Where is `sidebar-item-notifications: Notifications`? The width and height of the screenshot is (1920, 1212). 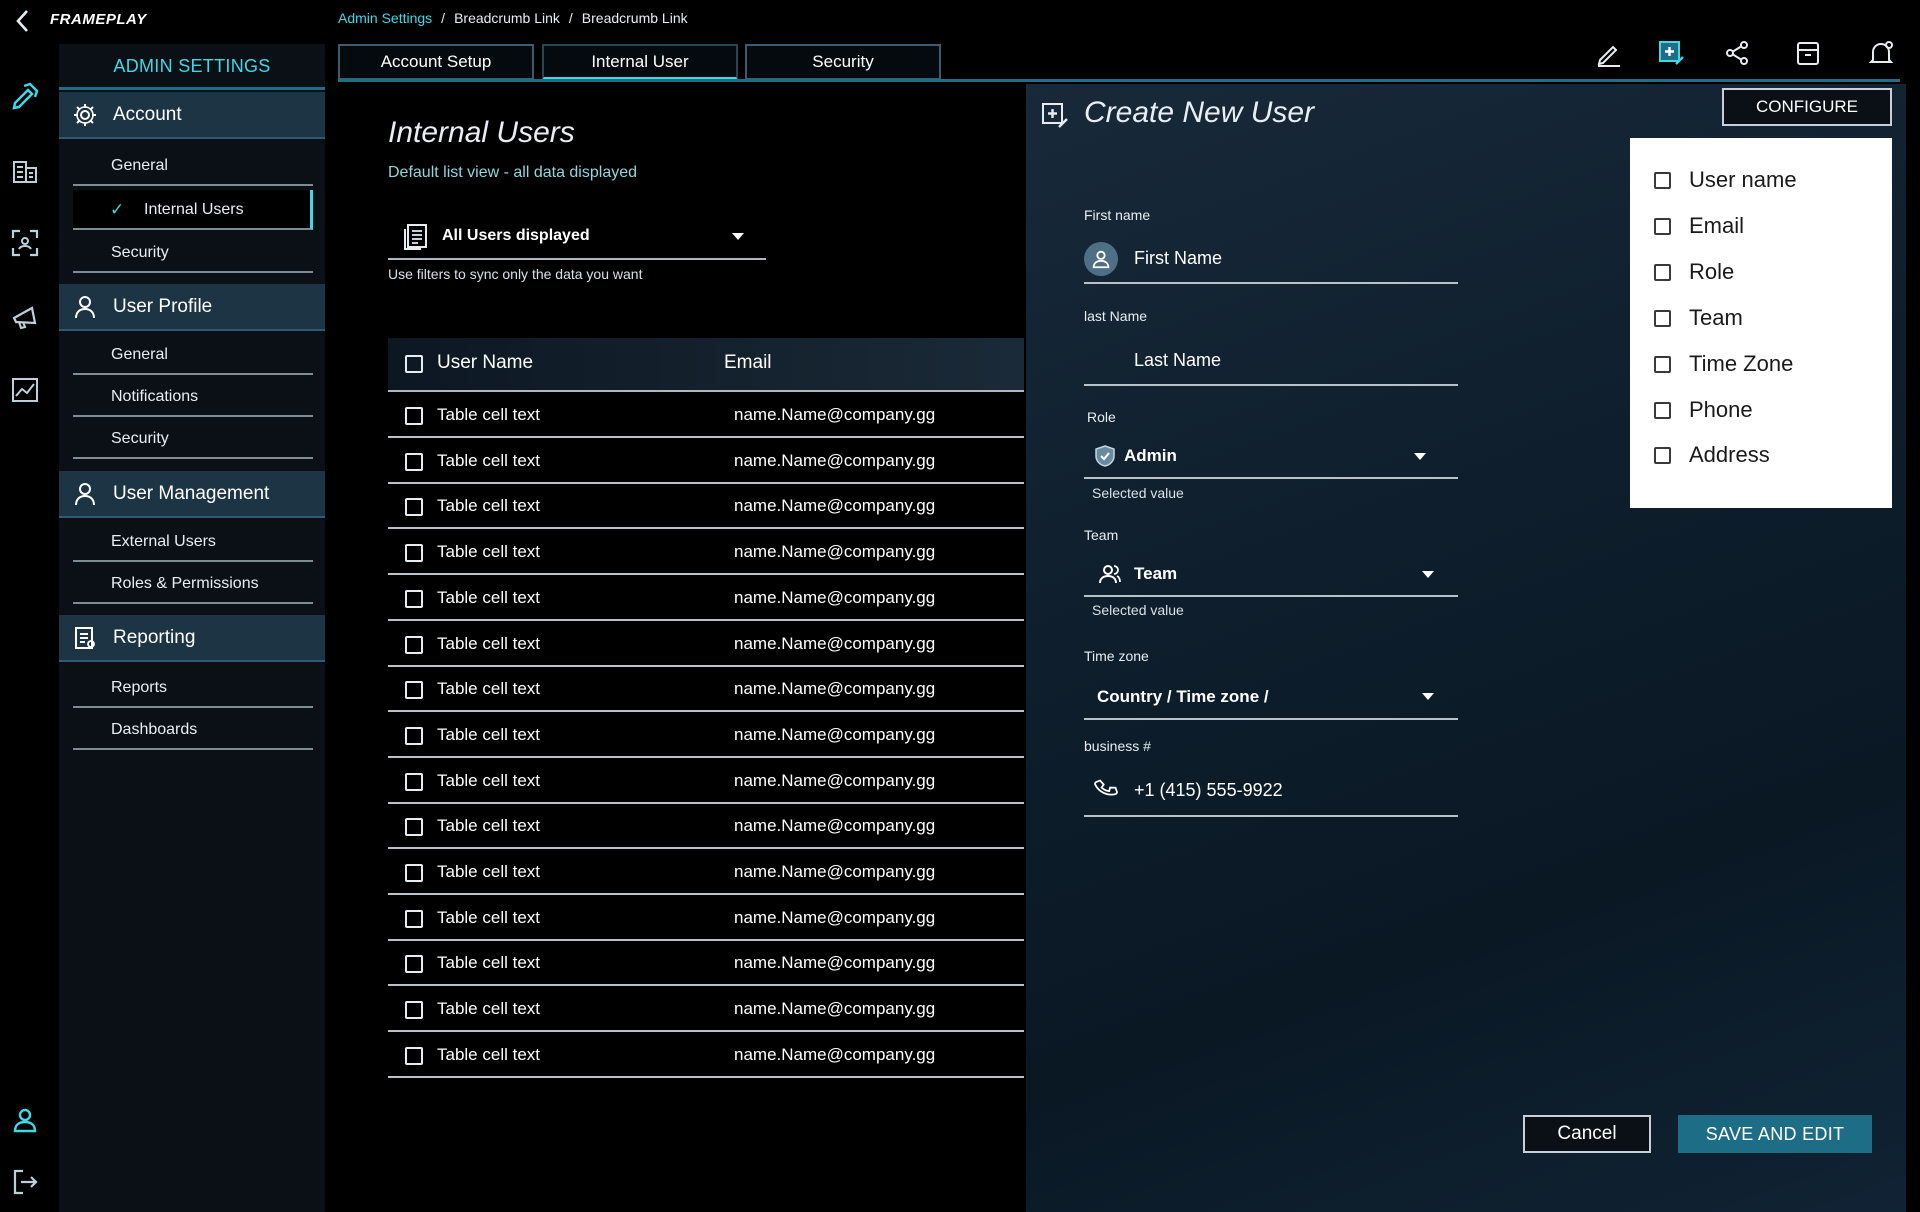
sidebar-item-notifications: Notifications is located at coordinates (193, 397).